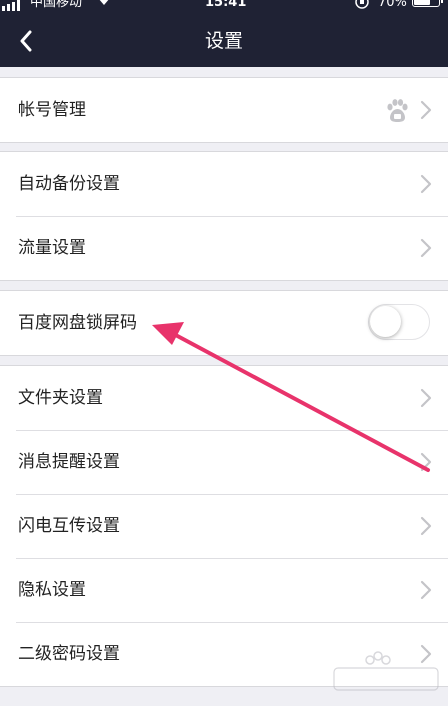 Image resolution: width=448 pixels, height=706 pixels. I want to click on settings-row-traffic: 流量设置, so click(224, 248).